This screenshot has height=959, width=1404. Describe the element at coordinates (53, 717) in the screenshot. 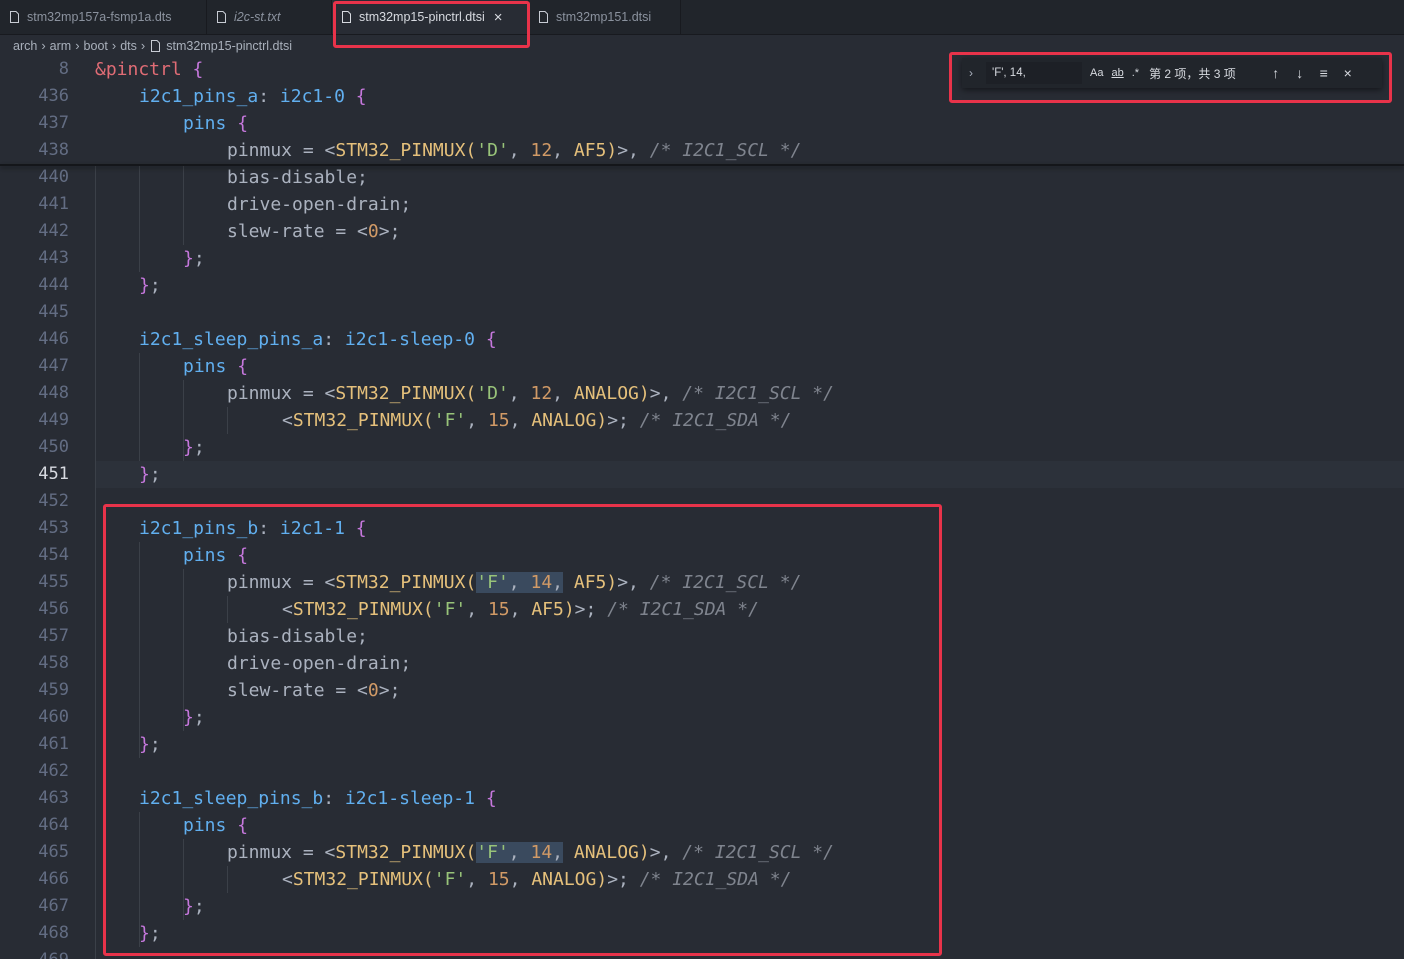

I see `line-number: 460` at that location.